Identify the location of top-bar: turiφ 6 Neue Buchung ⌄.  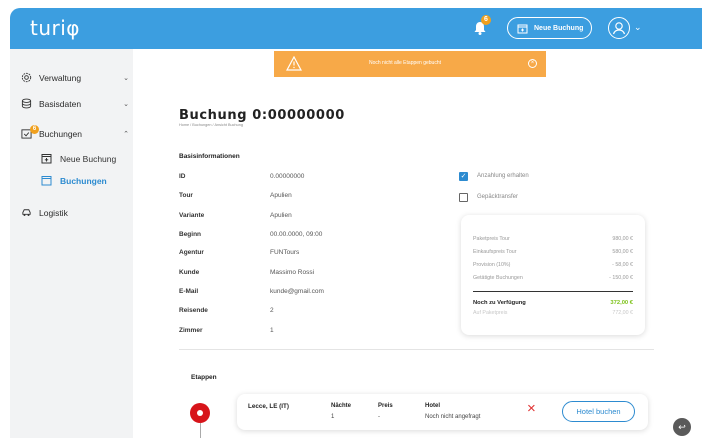
(356, 28).